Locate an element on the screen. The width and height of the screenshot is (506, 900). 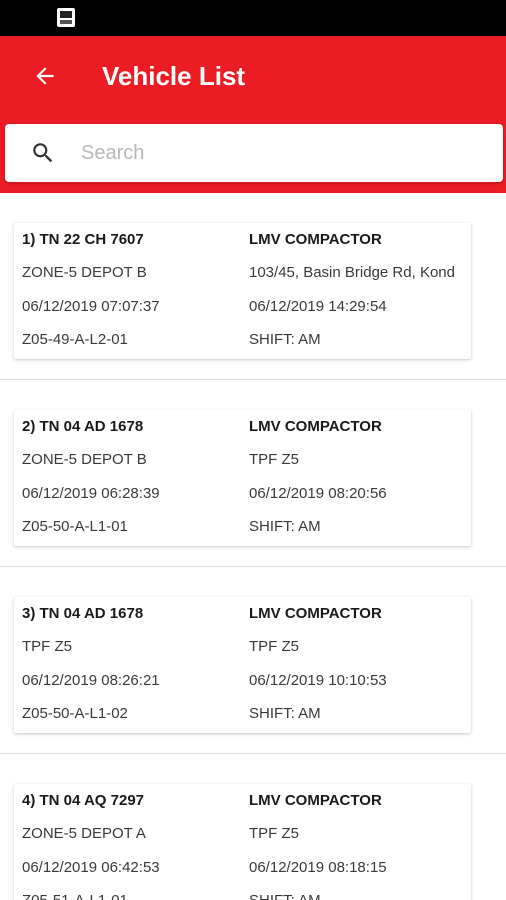
vehicle-title: 2) TN 04 AD 1678 is located at coordinates (83, 426).